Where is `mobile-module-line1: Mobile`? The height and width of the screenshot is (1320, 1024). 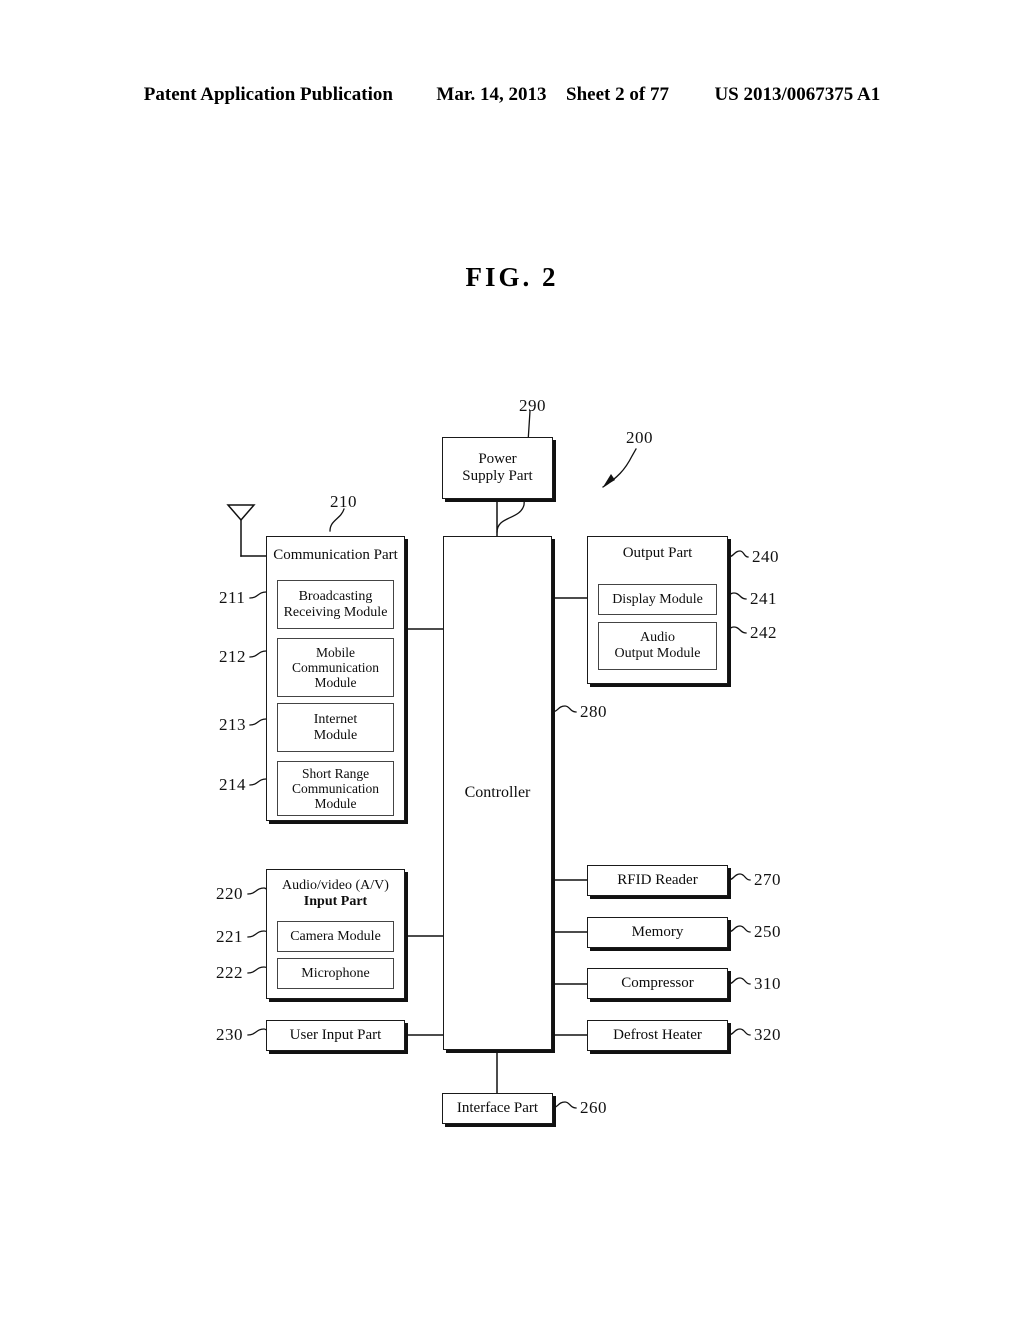 mobile-module-line1: Mobile is located at coordinates (335, 652).